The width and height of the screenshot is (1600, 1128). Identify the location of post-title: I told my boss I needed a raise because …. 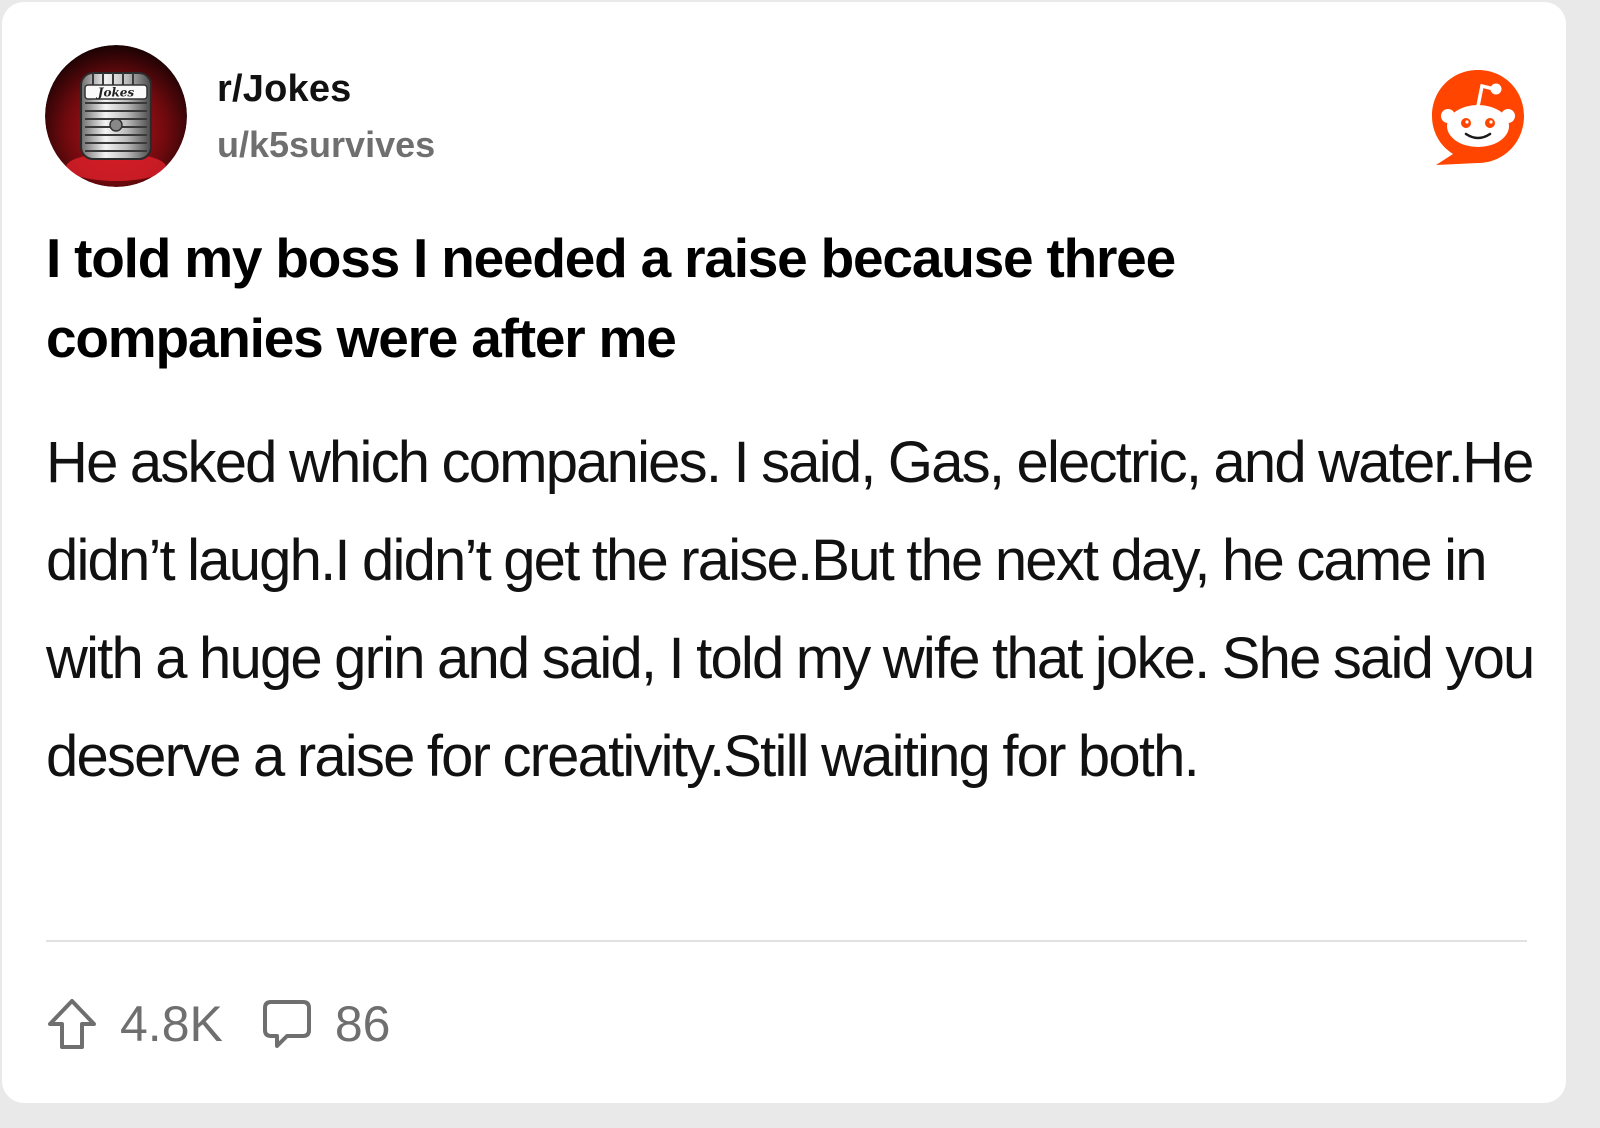
(696, 298).